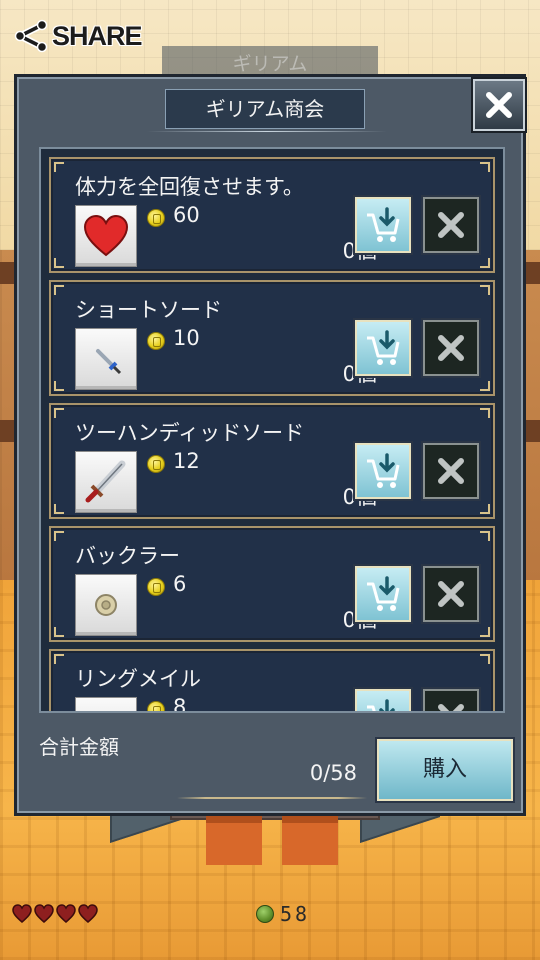 The image size is (540, 960). Describe the element at coordinates (138, 679) in the screenshot. I see `item-name: リングメイル` at that location.